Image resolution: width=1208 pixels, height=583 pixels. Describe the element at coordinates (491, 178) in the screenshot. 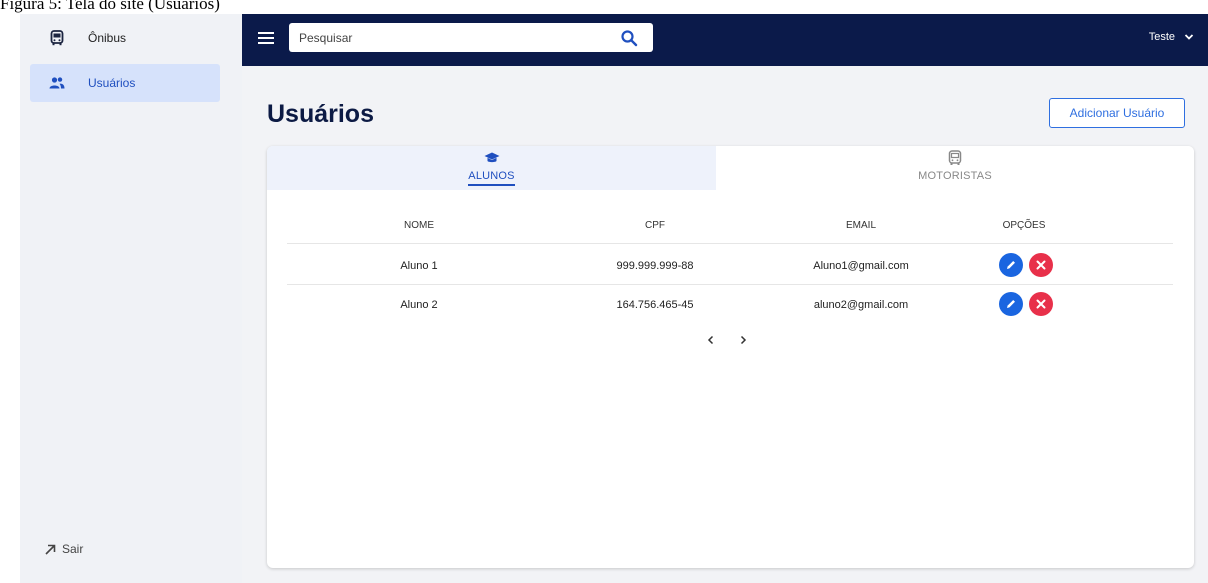

I see `tab-label: ALUNOS` at that location.